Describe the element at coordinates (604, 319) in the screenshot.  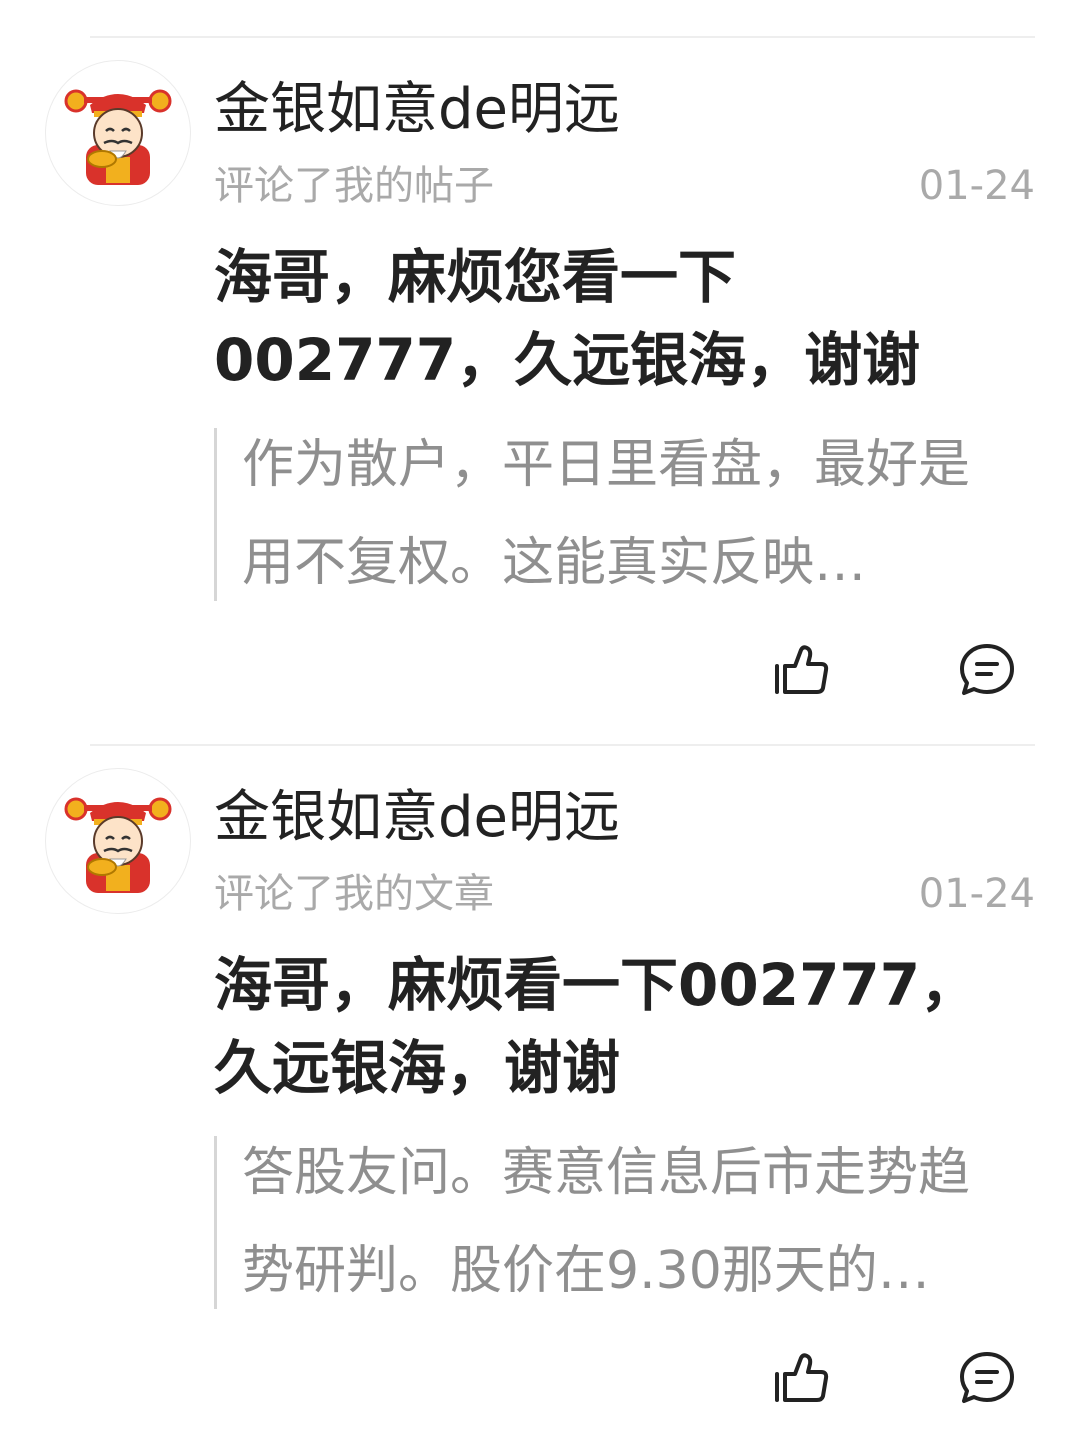
I see `comment-text: 海哥，麻烦您看一下002777，久远银海，谢谢` at that location.